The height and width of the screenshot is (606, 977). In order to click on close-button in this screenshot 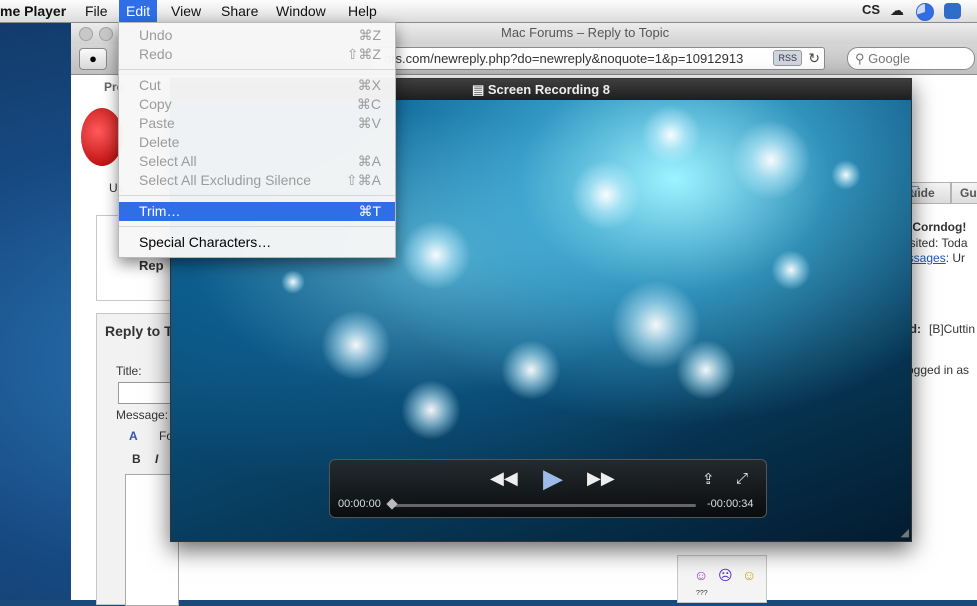, I will do `click(86, 34)`.